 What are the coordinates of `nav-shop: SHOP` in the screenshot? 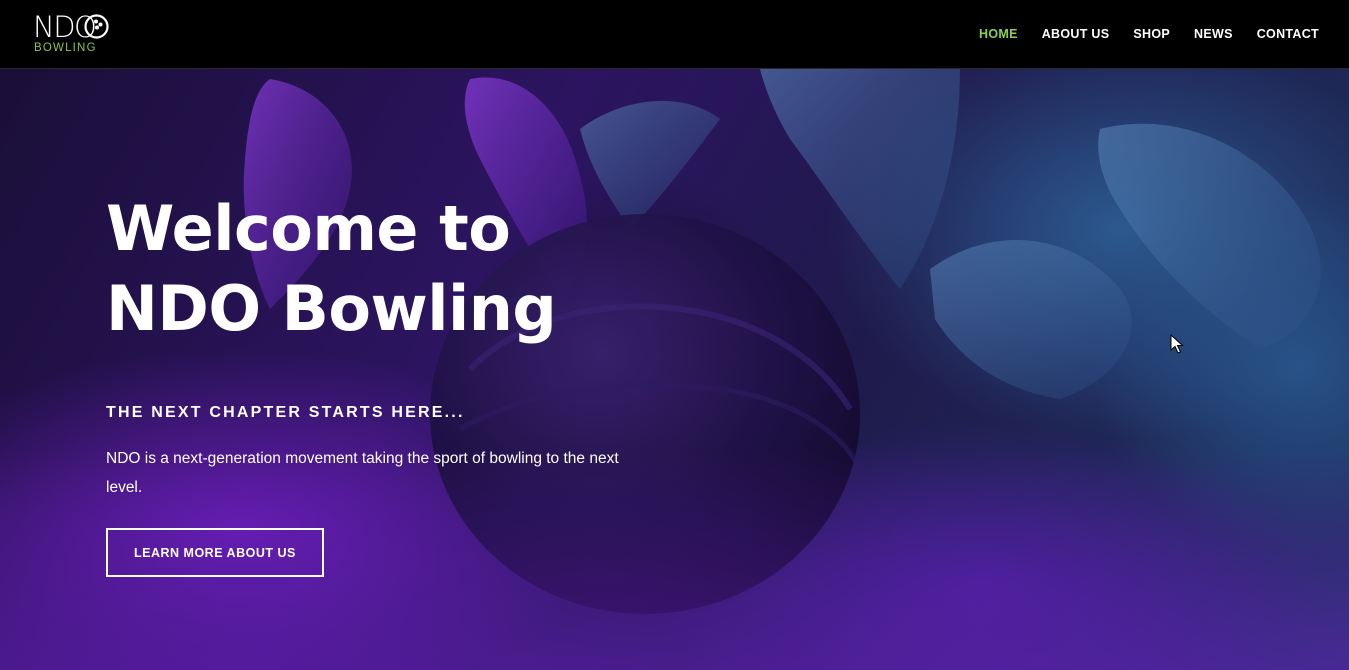 It's located at (1151, 34).